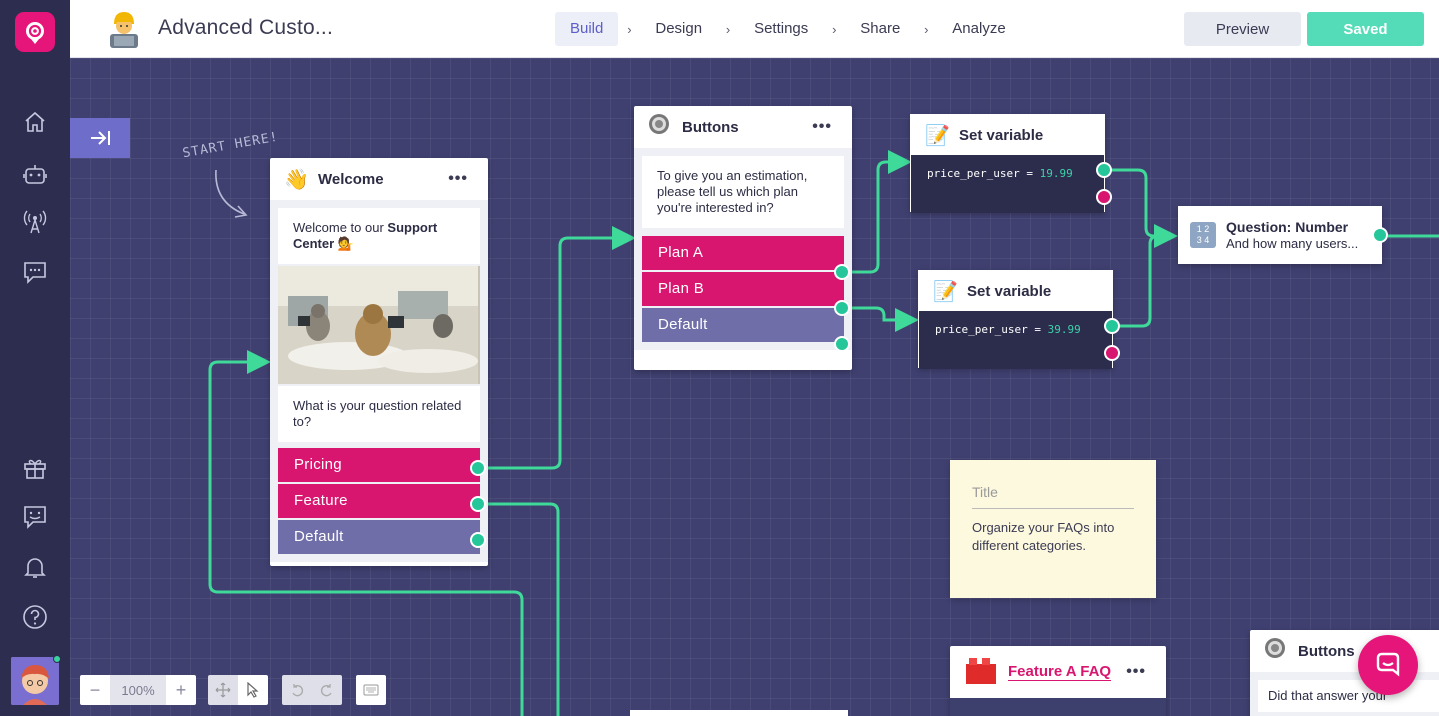  What do you see at coordinates (253, 690) in the screenshot?
I see `select-tool-button` at bounding box center [253, 690].